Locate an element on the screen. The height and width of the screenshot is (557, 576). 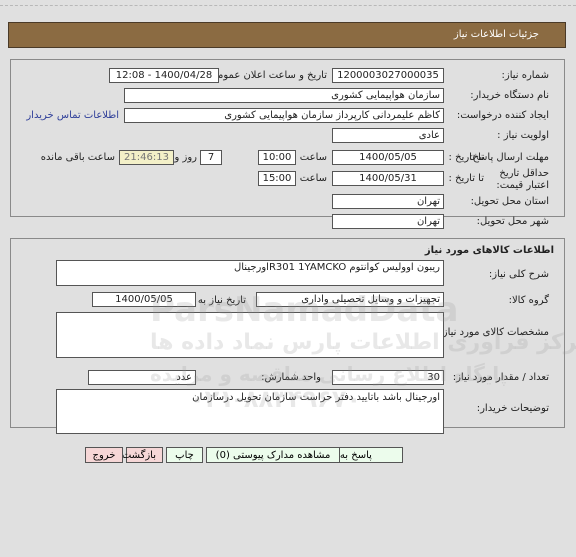
reply-time-field: 10:00 is located at coordinates (277, 157).